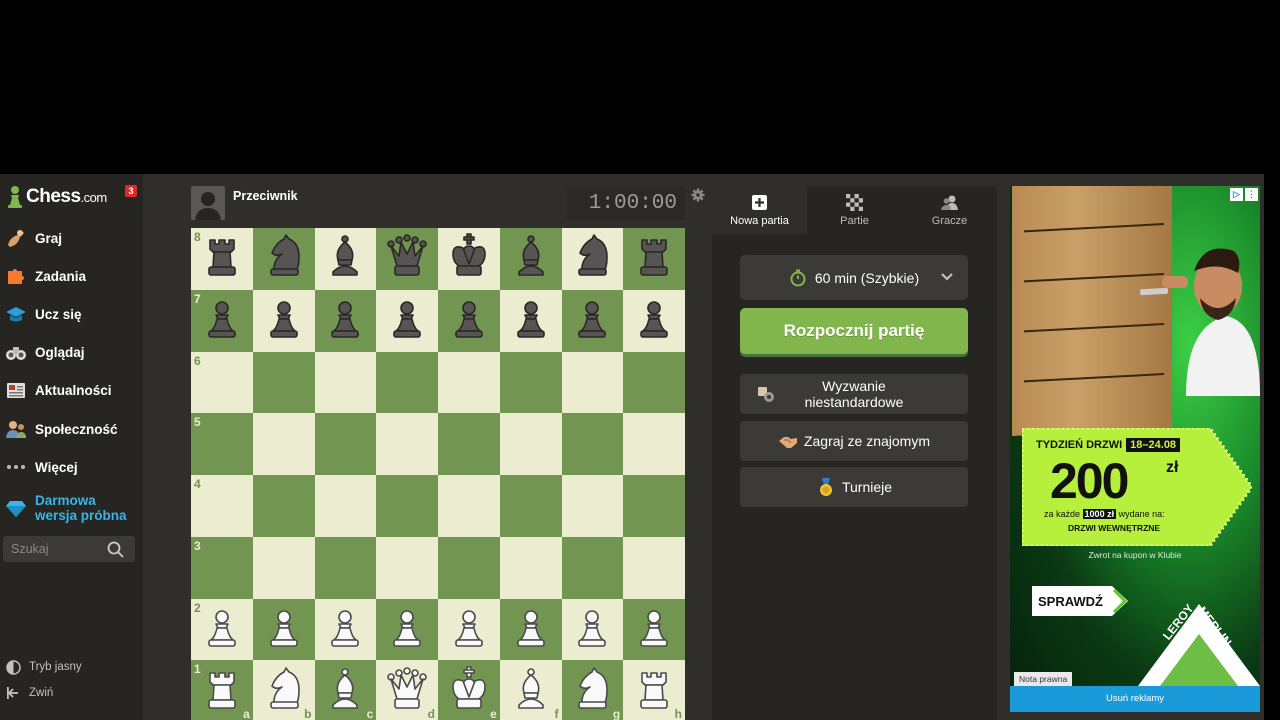 The height and width of the screenshot is (720, 1280). I want to click on board-square-b3, so click(283, 567).